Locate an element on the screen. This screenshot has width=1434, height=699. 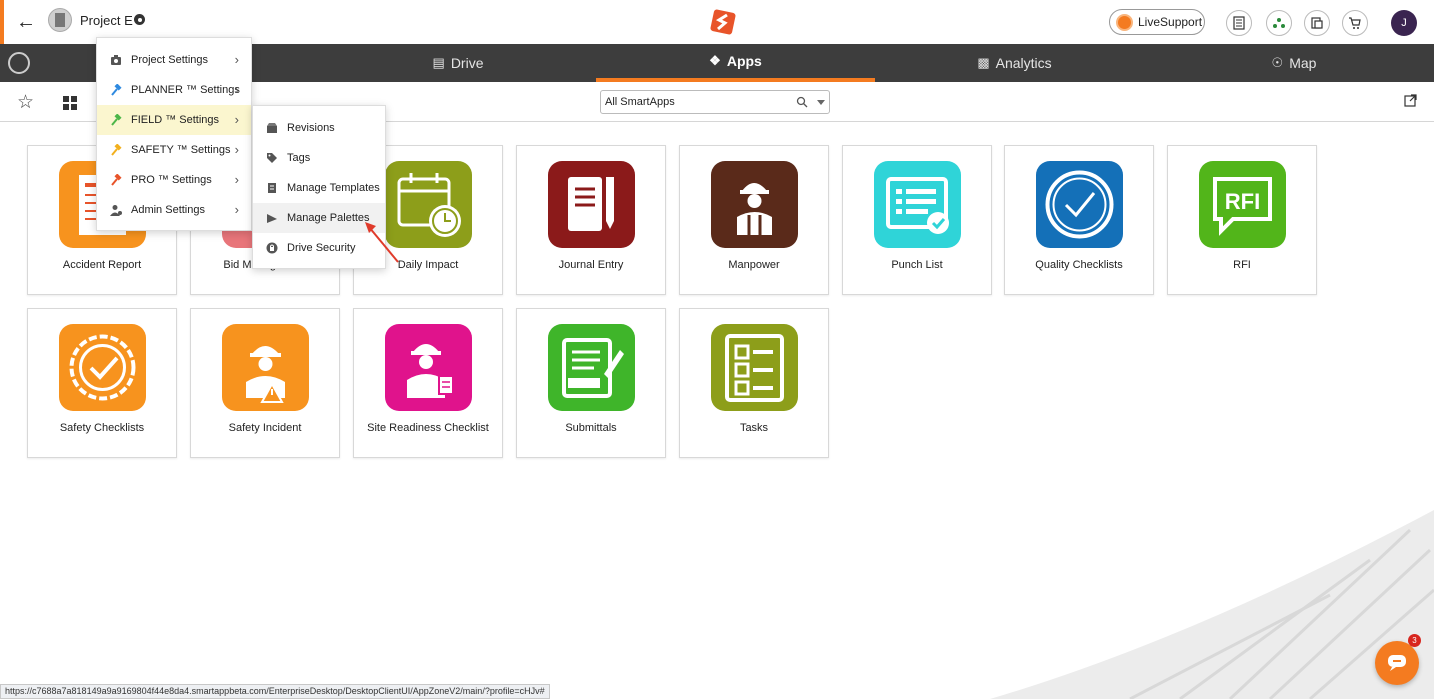
safety-checklists-icon is located at coordinates (102, 367).